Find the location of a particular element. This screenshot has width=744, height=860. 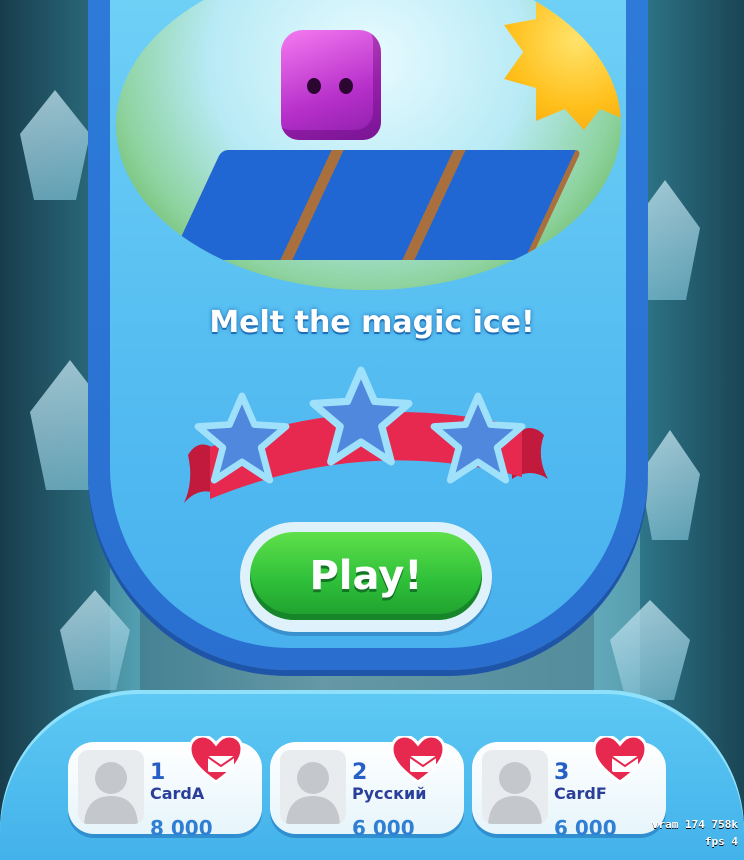

leaderboard-entry: 3 CardF 6 000 is located at coordinates (569, 788).